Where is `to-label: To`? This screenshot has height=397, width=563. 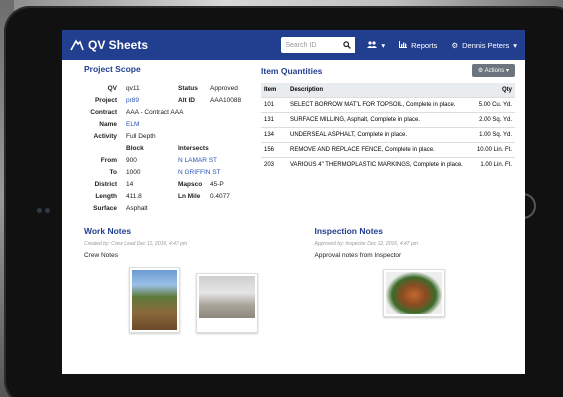
to-label: To is located at coordinates (113, 172).